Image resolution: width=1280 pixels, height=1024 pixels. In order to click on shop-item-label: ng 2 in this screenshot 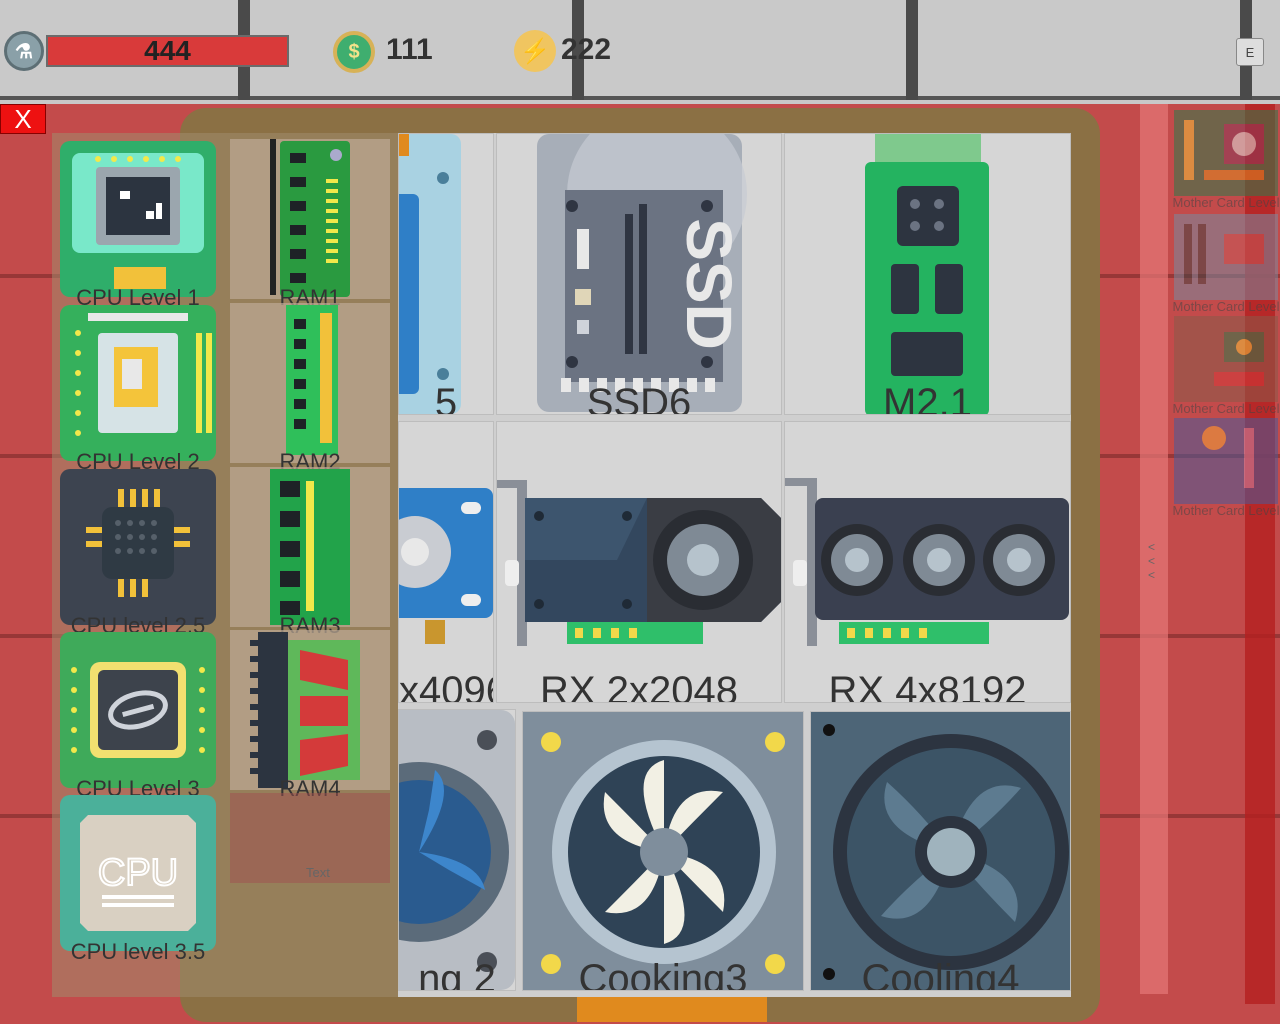, I will do `click(457, 974)`.